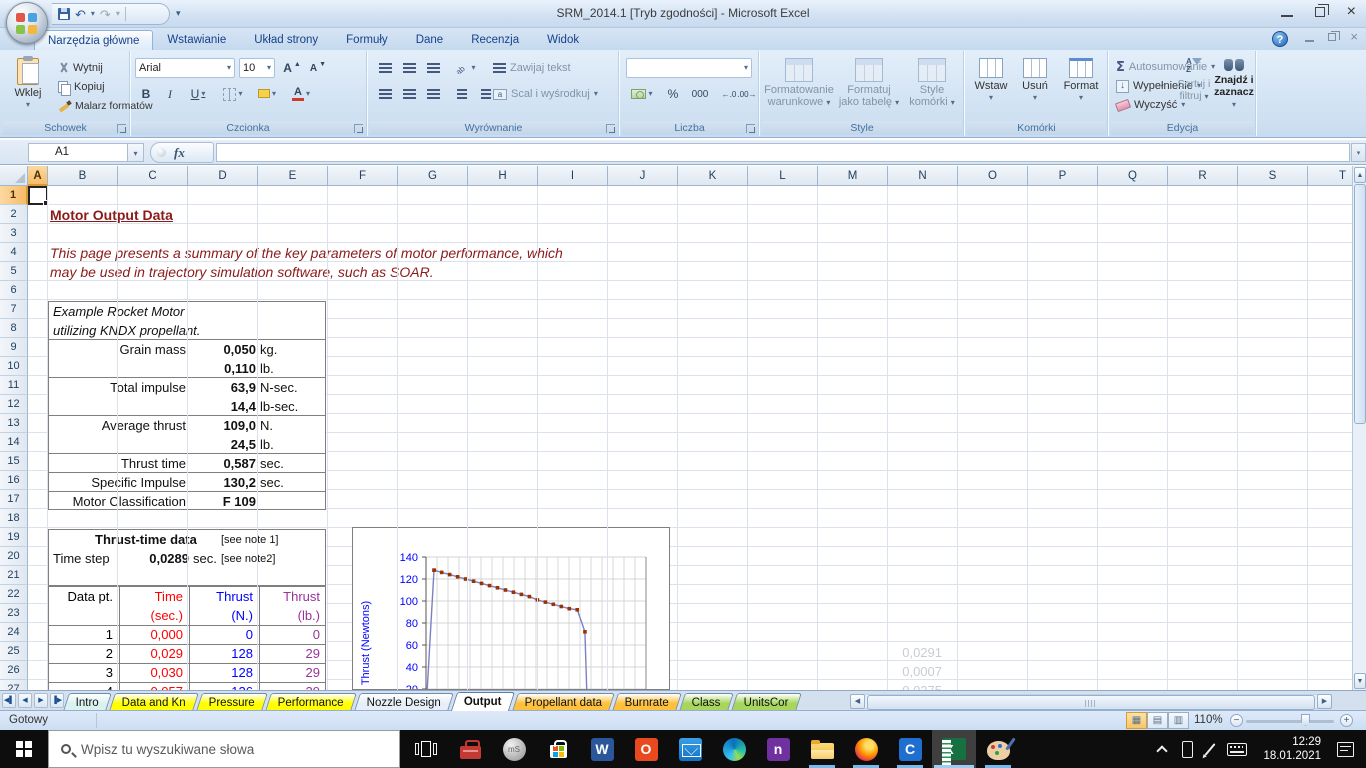  Describe the element at coordinates (783, 152) in the screenshot. I see `formula-input` at that location.